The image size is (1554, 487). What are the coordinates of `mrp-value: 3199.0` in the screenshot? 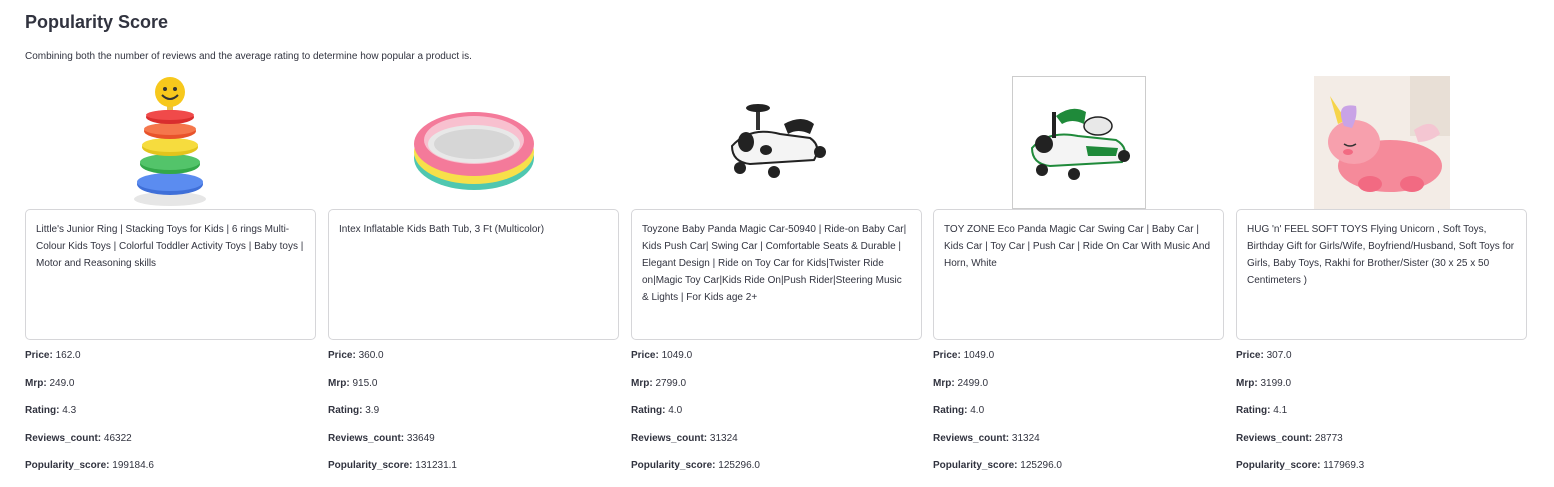 It's located at (1276, 383).